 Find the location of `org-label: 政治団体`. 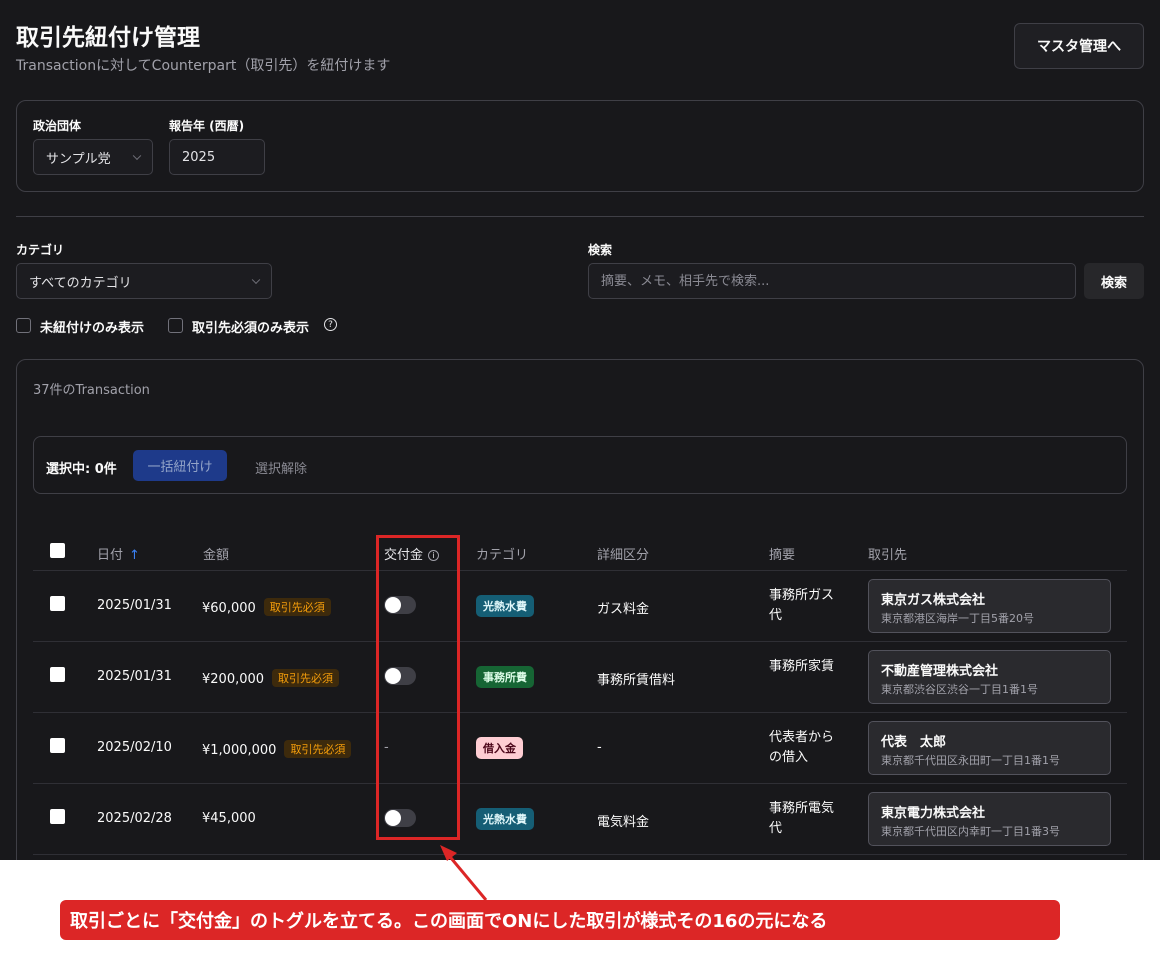

org-label: 政治団体 is located at coordinates (57, 126).